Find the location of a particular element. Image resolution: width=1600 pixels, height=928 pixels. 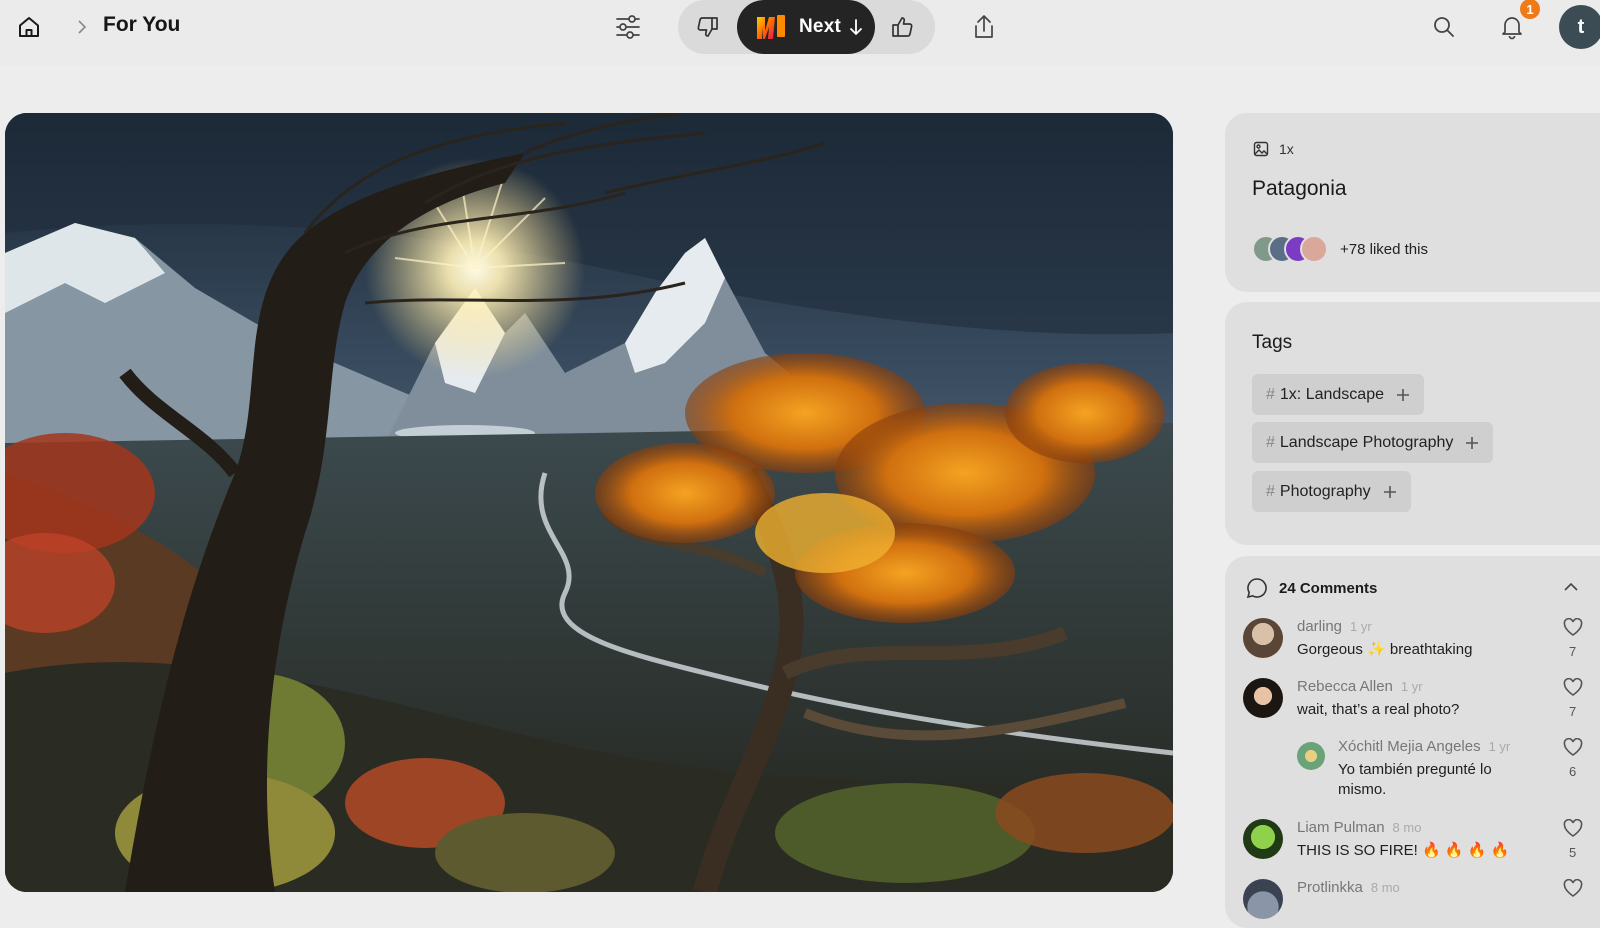

image-count: 1x is located at coordinates (1273, 149).